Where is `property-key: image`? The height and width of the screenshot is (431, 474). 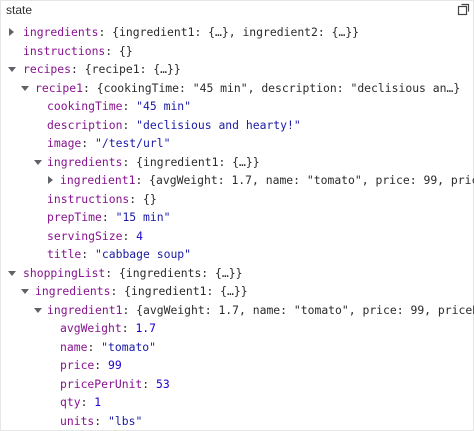 property-key: image is located at coordinates (64, 143).